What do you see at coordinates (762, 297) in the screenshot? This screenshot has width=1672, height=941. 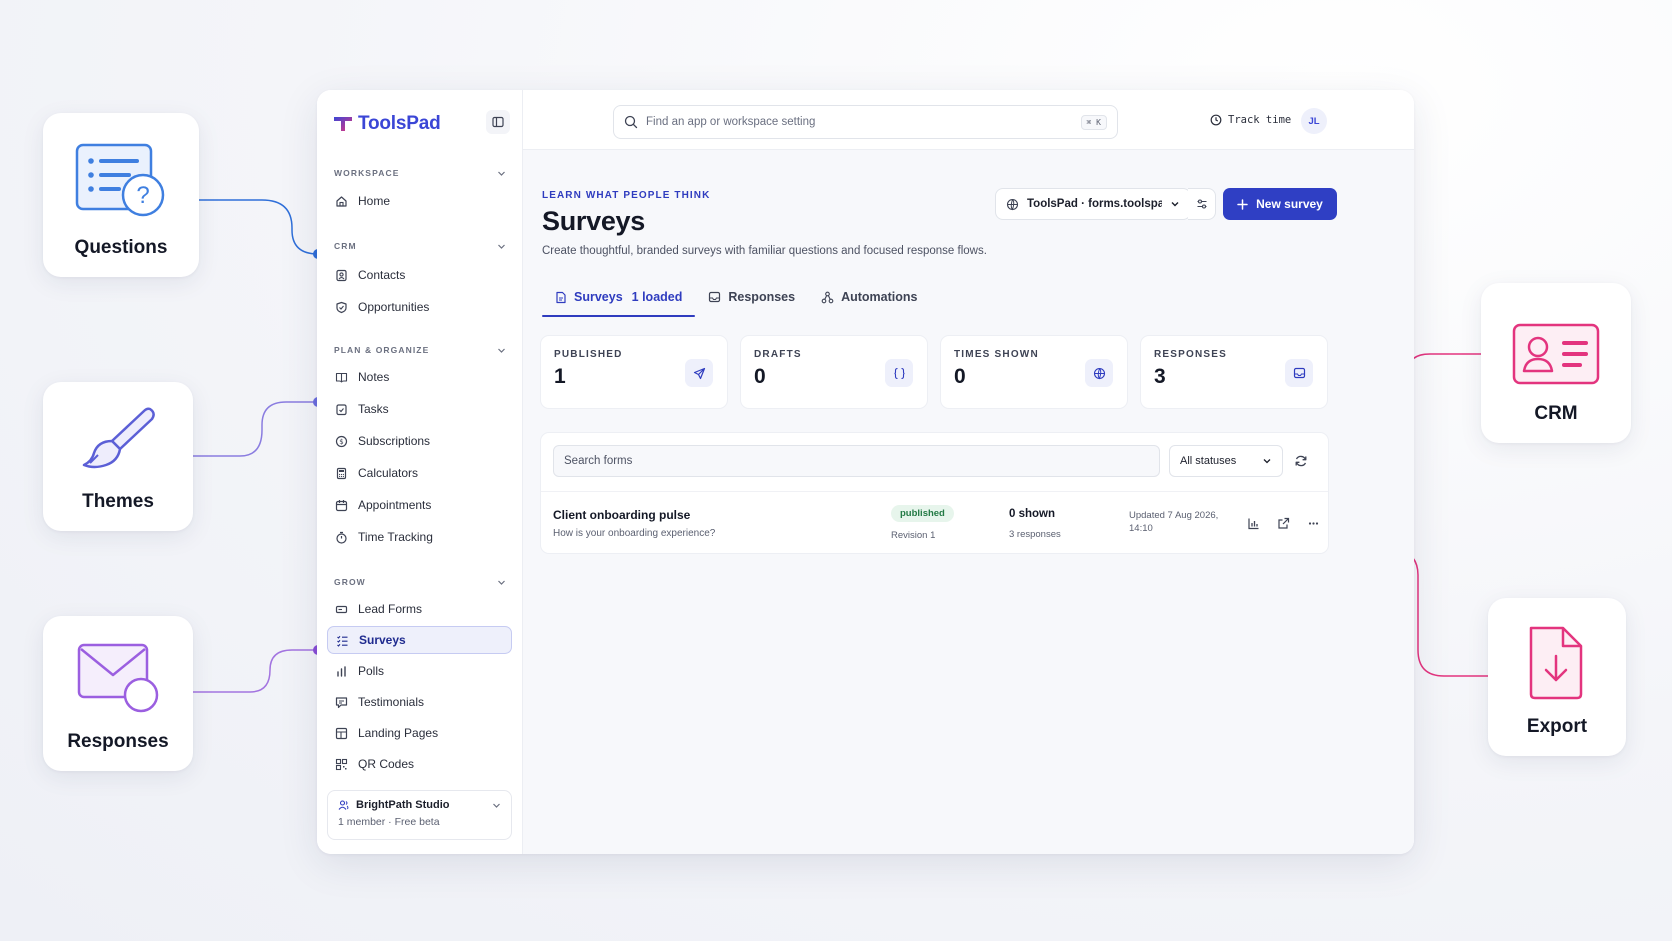 I see `tab-label: Responses` at bounding box center [762, 297].